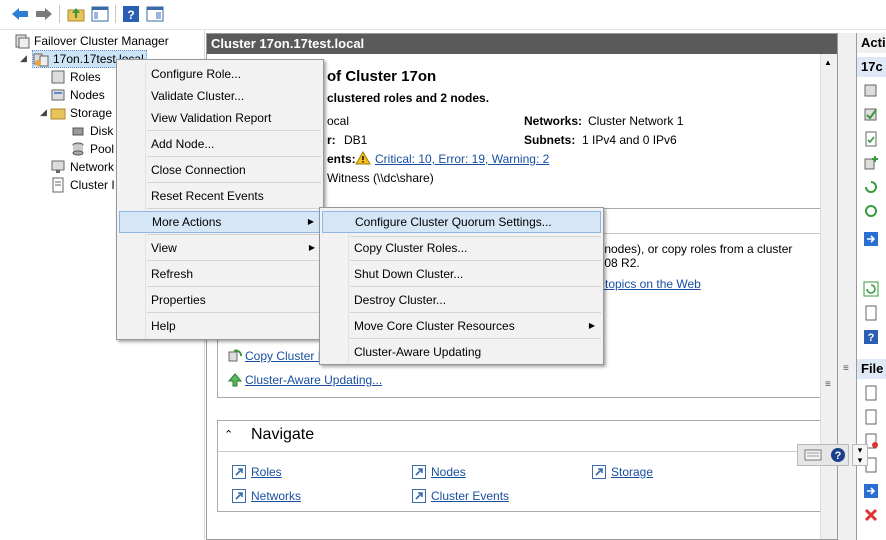 This screenshot has height=540, width=886. Describe the element at coordinates (871, 139) in the screenshot. I see `validation-report-icon` at that location.